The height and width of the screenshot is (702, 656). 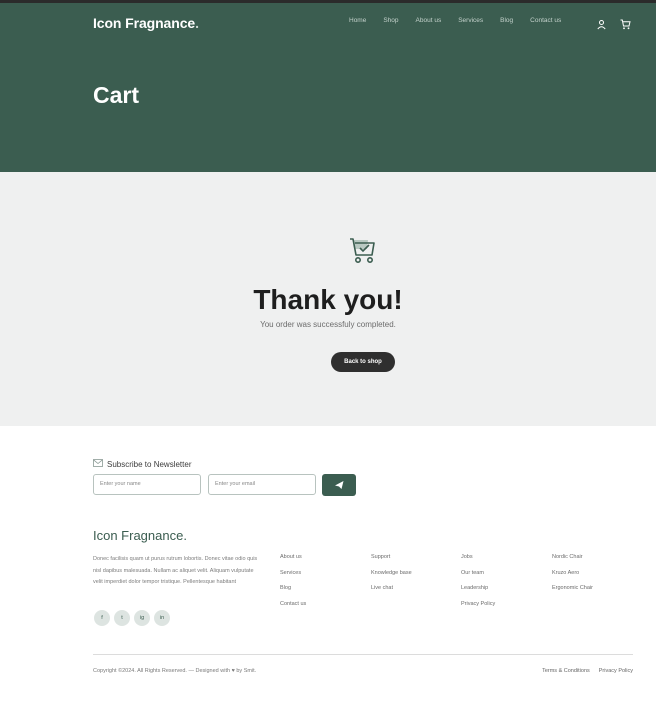 I want to click on footer-divider, so click(x=363, y=654).